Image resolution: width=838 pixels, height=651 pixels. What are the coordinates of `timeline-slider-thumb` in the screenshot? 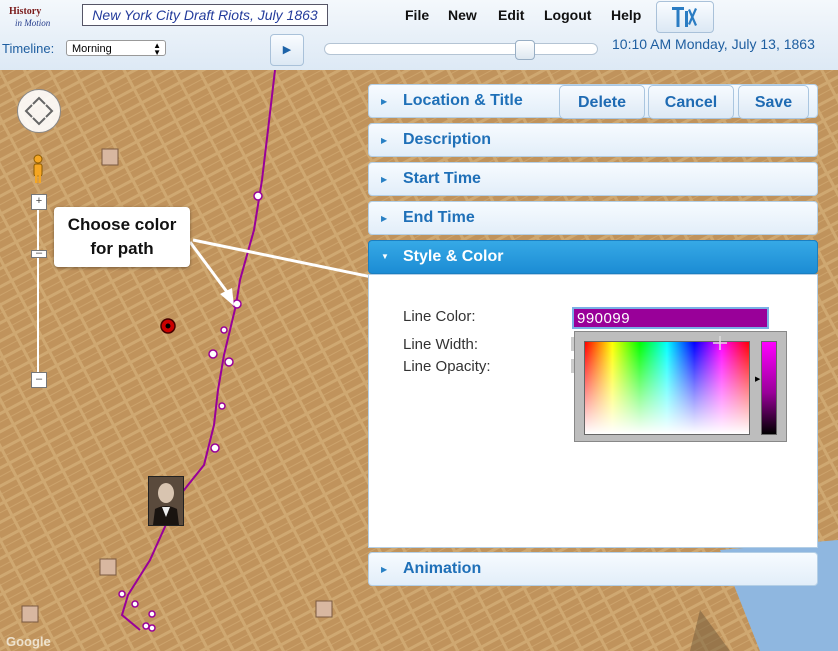 It's located at (525, 50).